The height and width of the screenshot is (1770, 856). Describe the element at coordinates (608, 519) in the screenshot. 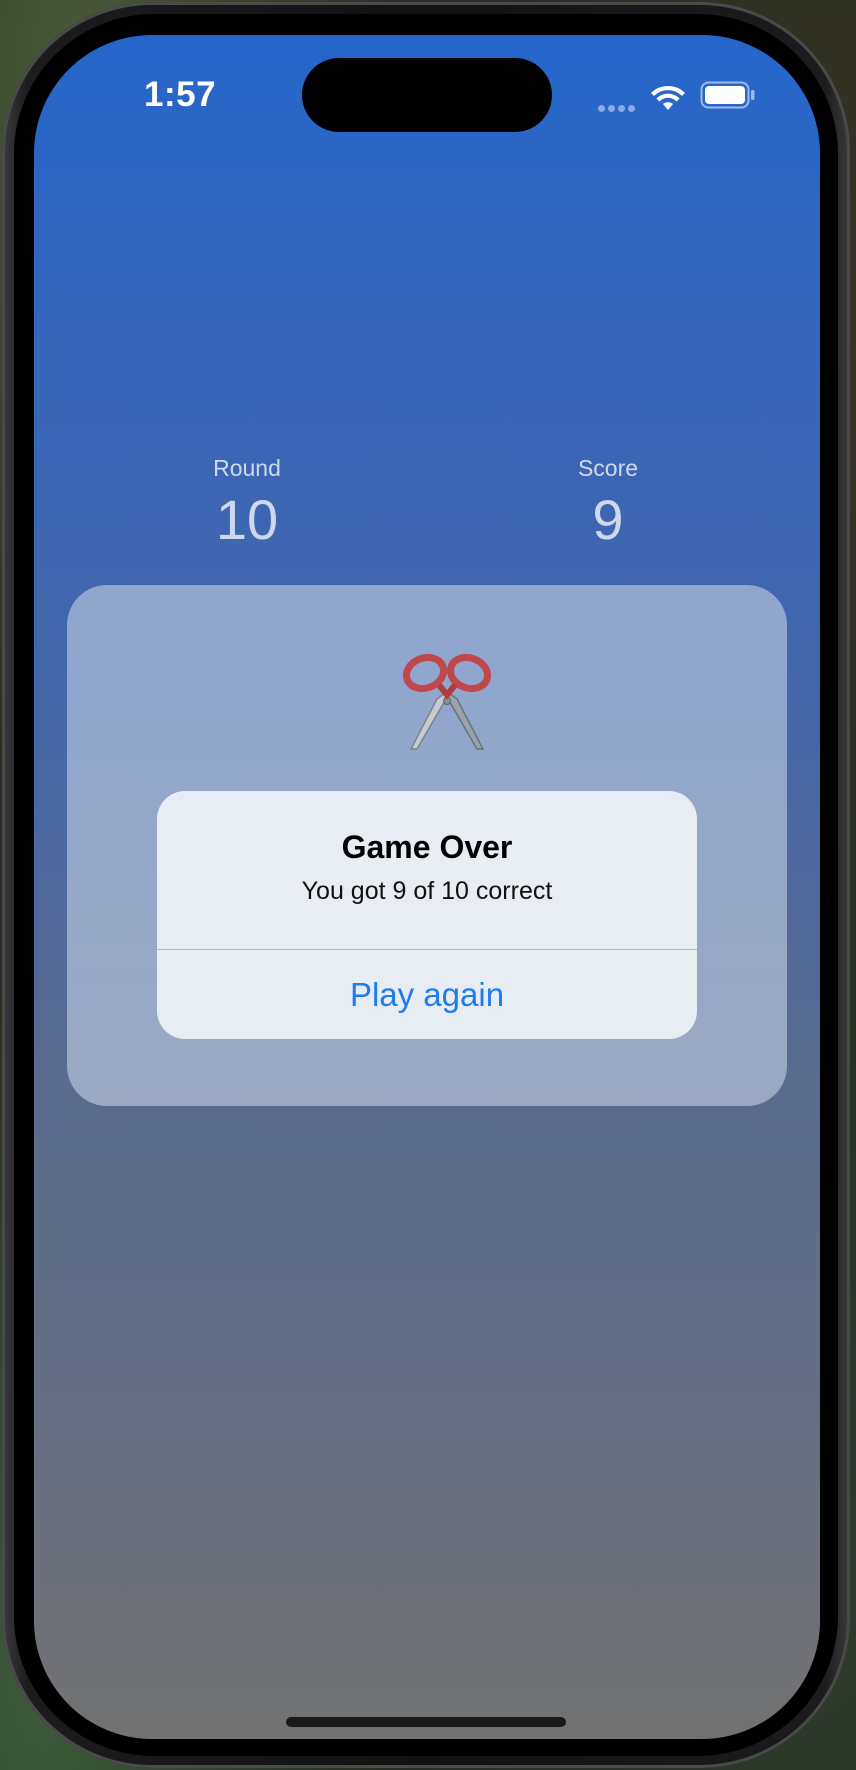

I see `score-value: 9` at that location.